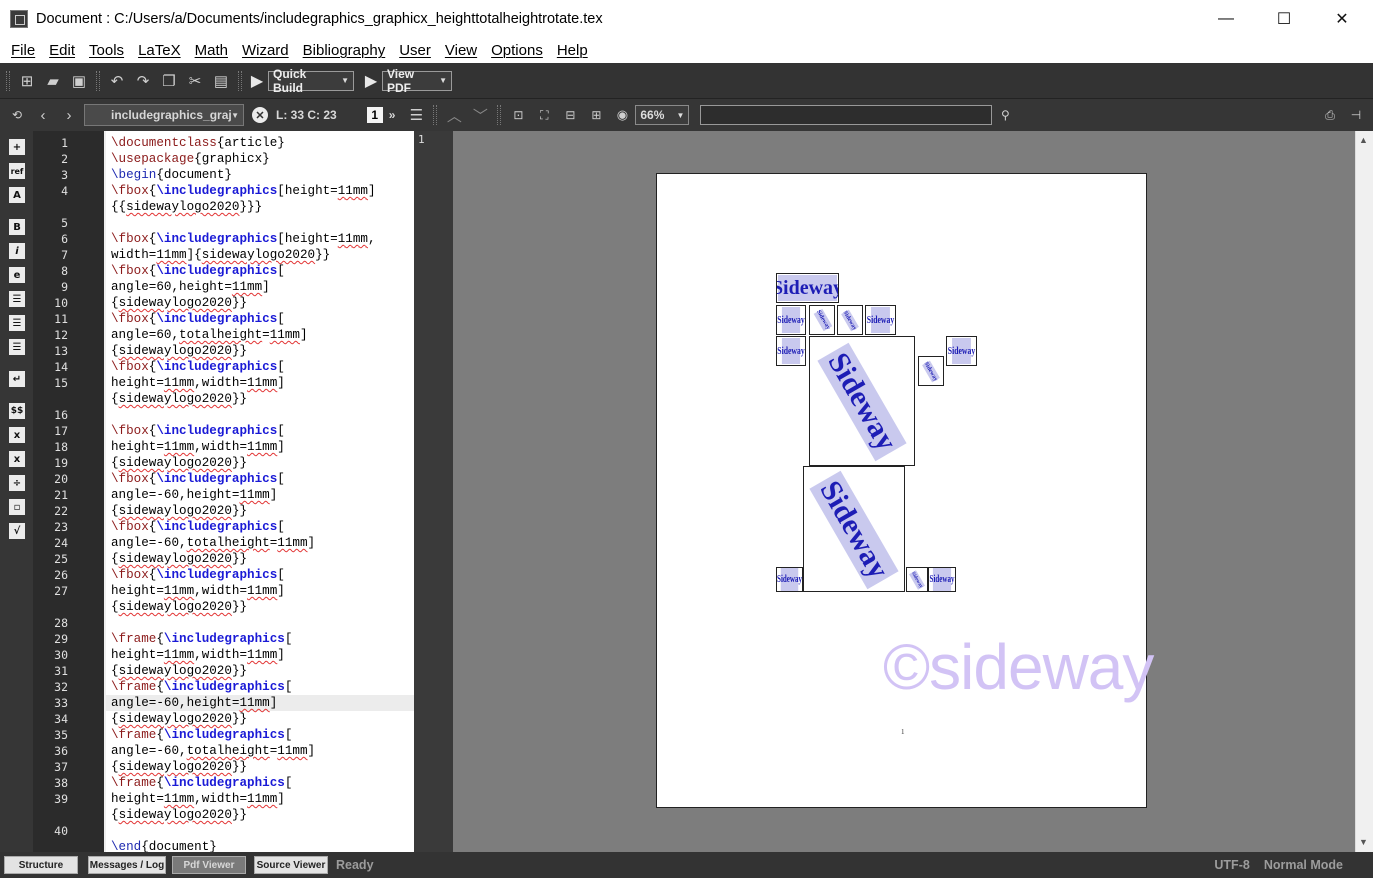 The height and width of the screenshot is (878, 1373). What do you see at coordinates (61, 463) in the screenshot?
I see `line-number: 19` at bounding box center [61, 463].